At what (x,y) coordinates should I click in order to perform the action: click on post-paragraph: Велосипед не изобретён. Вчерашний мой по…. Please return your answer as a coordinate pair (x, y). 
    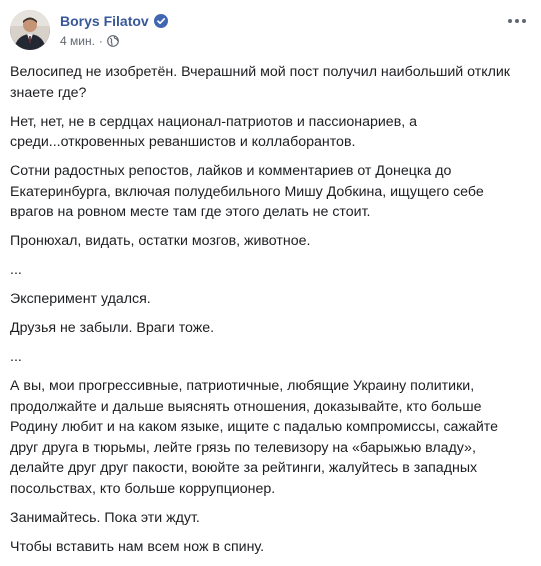
    Looking at the image, I should click on (260, 82).